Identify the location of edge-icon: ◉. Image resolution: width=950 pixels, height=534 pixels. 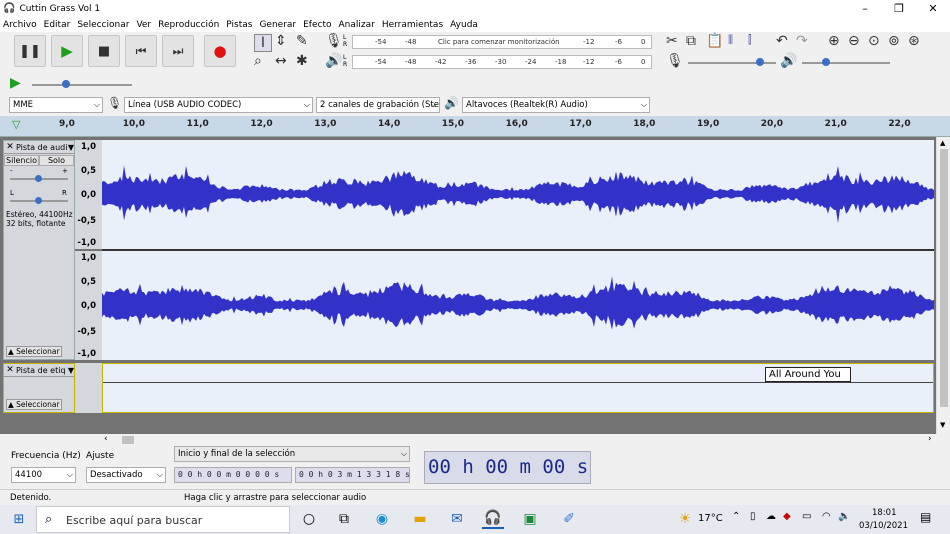
(382, 519).